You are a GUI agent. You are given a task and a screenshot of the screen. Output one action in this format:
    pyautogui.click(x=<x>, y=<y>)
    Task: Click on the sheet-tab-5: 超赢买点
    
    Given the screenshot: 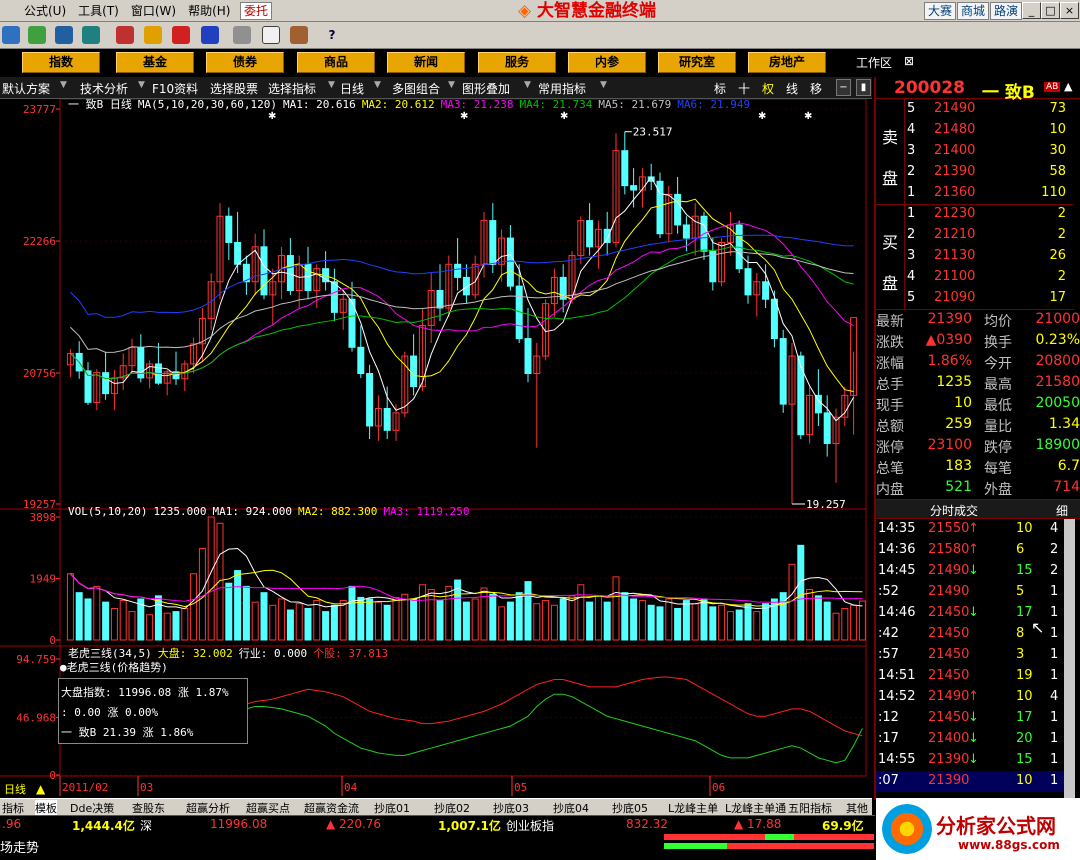 What is the action you would take?
    pyautogui.click(x=268, y=808)
    